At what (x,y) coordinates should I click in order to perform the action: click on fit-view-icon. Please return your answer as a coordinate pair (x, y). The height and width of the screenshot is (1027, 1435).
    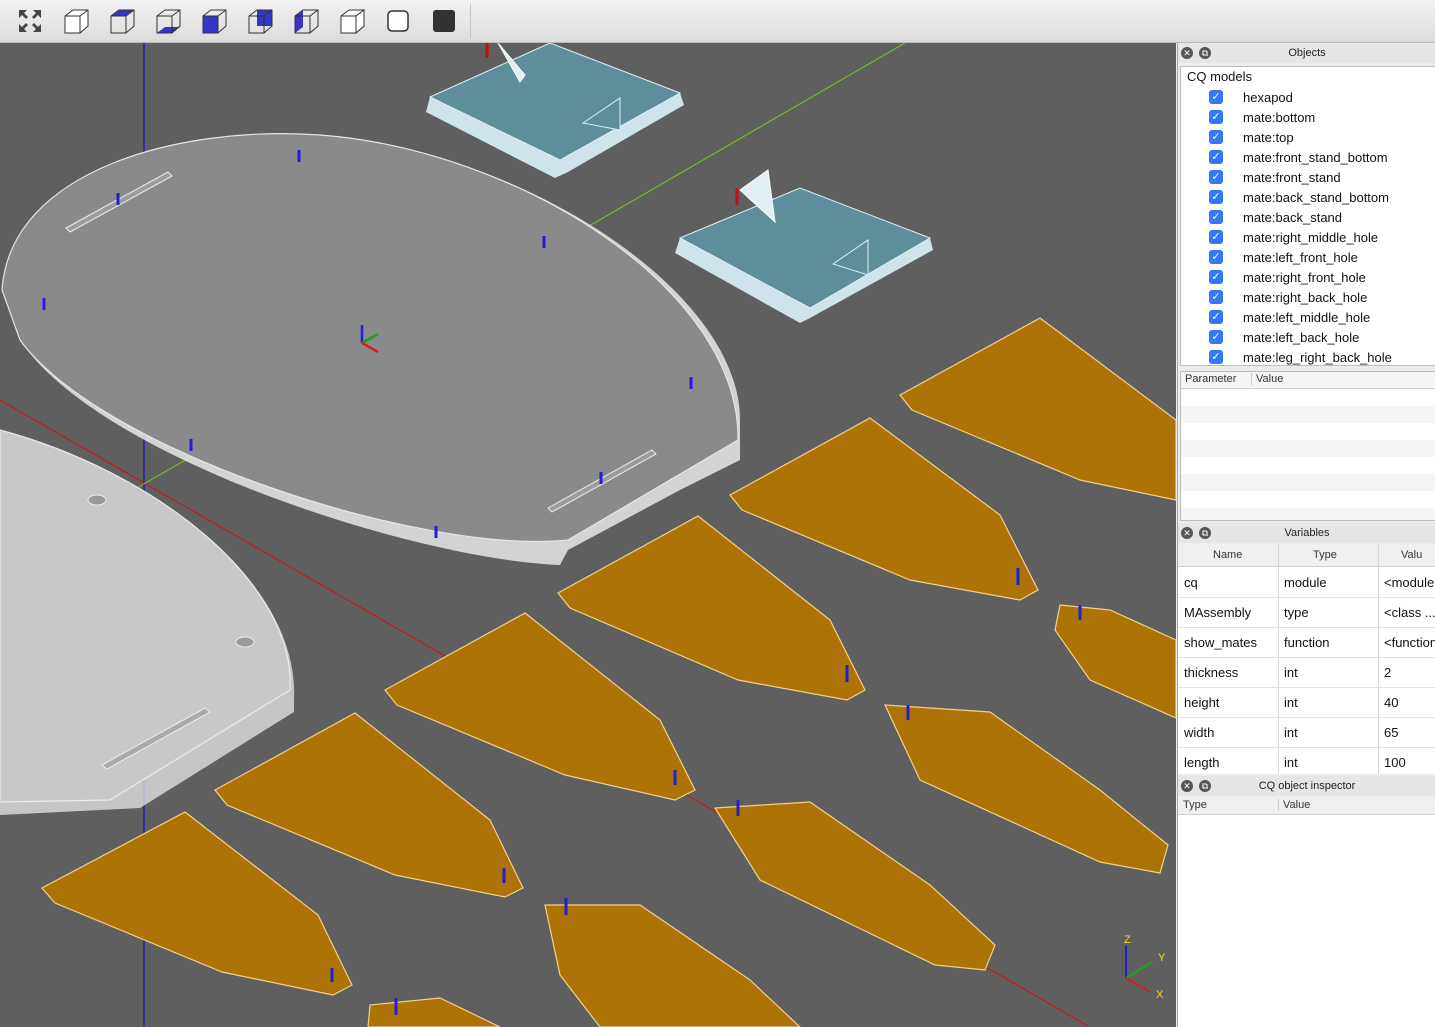
    Looking at the image, I should click on (30, 21).